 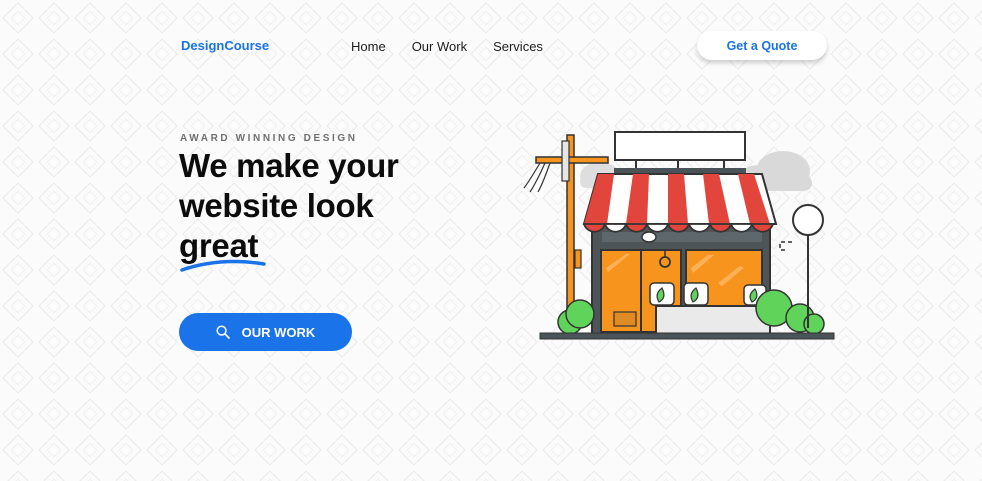 I want to click on headline-line-1: We make your, so click(x=289, y=165).